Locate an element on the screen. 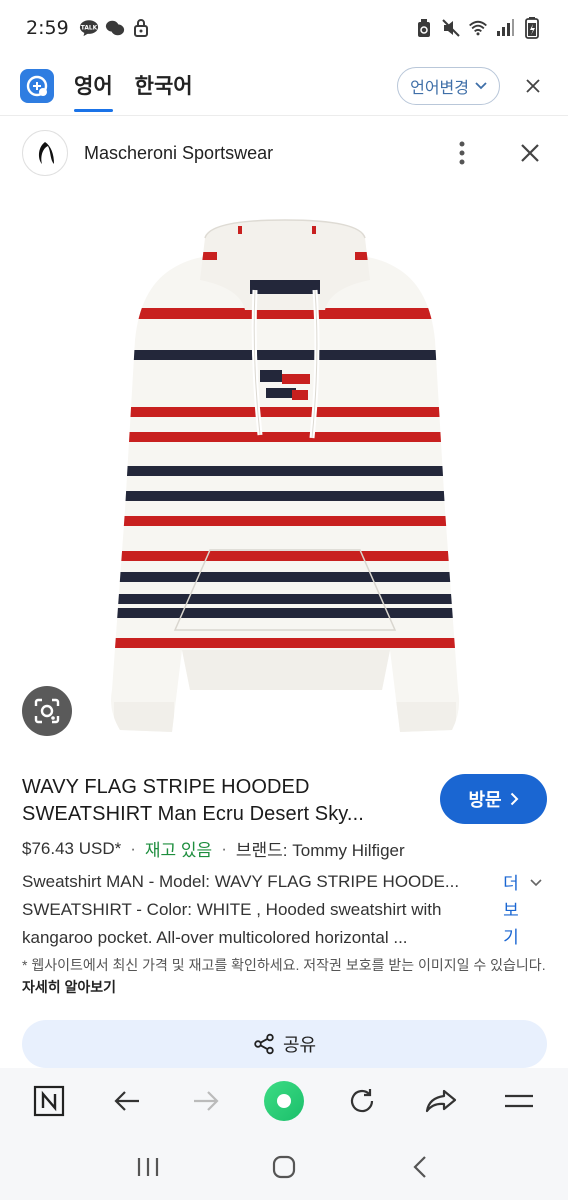  source-logo-icon is located at coordinates (45, 153).